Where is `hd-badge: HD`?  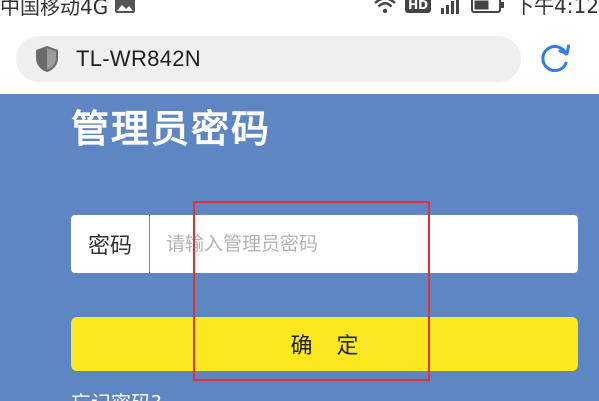 hd-badge: HD is located at coordinates (418, 6).